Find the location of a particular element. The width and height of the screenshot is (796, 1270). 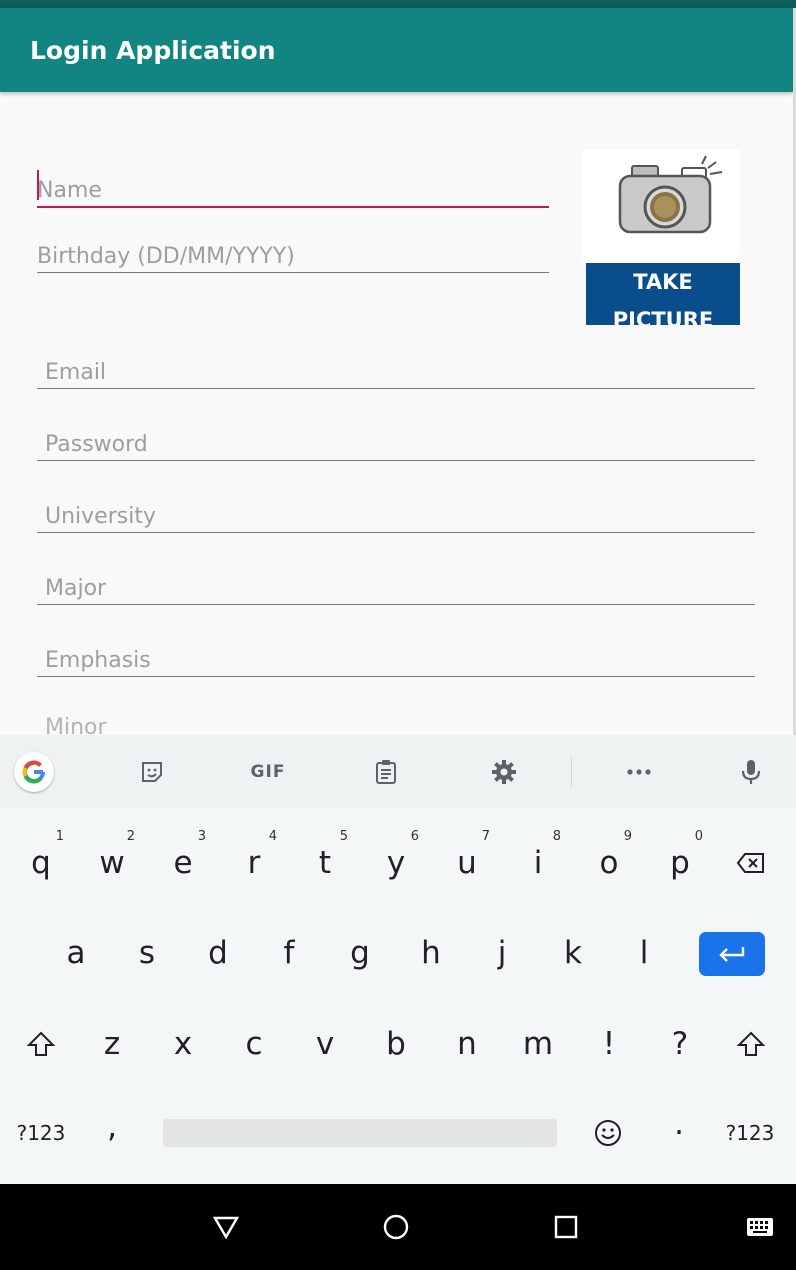

gif-label: GIF is located at coordinates (268, 772).